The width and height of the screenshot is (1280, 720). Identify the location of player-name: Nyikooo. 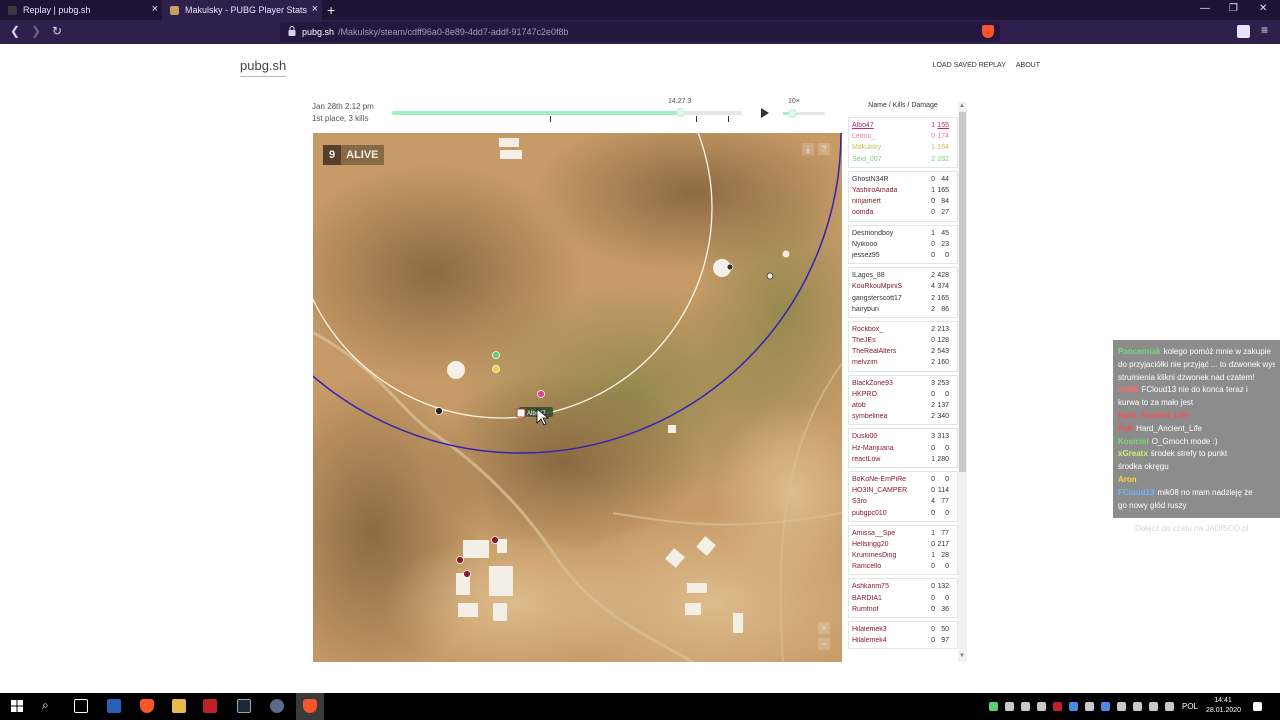
(885, 244).